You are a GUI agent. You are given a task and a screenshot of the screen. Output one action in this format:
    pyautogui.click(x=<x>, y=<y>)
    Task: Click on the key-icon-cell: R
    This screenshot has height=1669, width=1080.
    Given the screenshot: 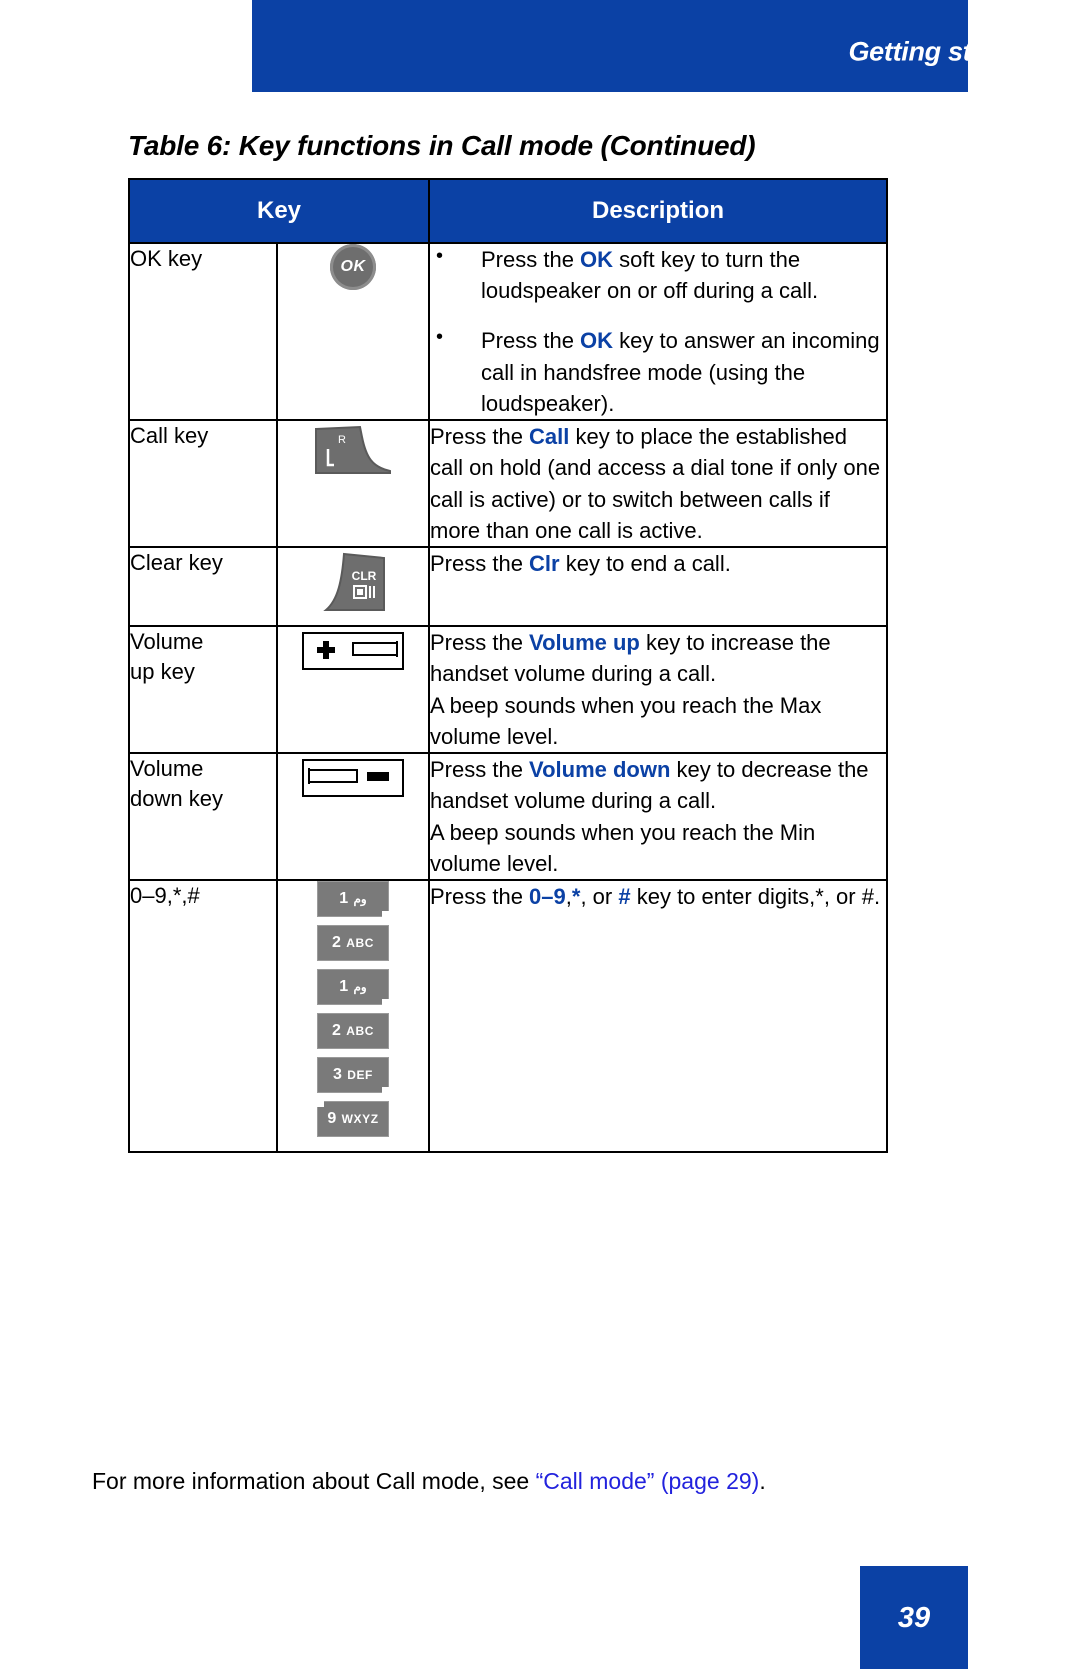 What is the action you would take?
    pyautogui.click(x=353, y=484)
    